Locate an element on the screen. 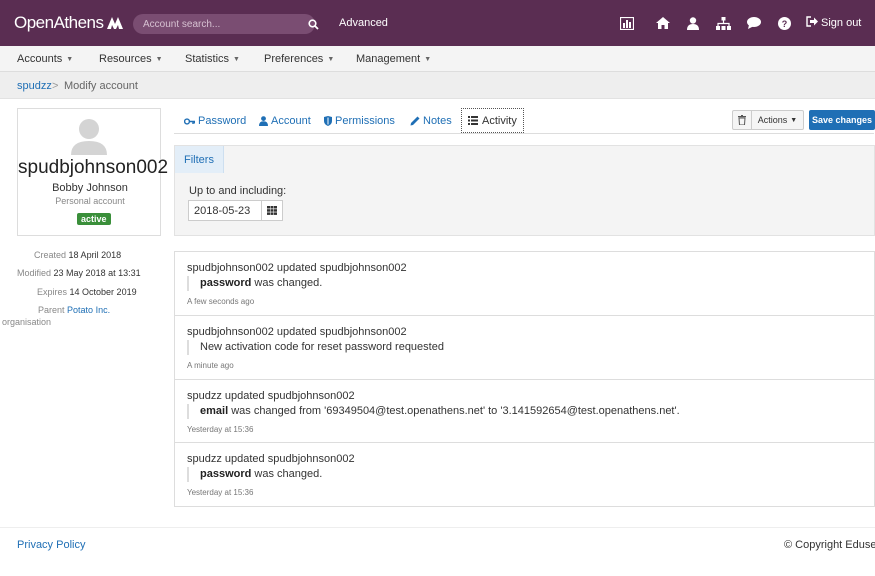 This screenshot has height=576, width=875. pencil-icon is located at coordinates (415, 121).